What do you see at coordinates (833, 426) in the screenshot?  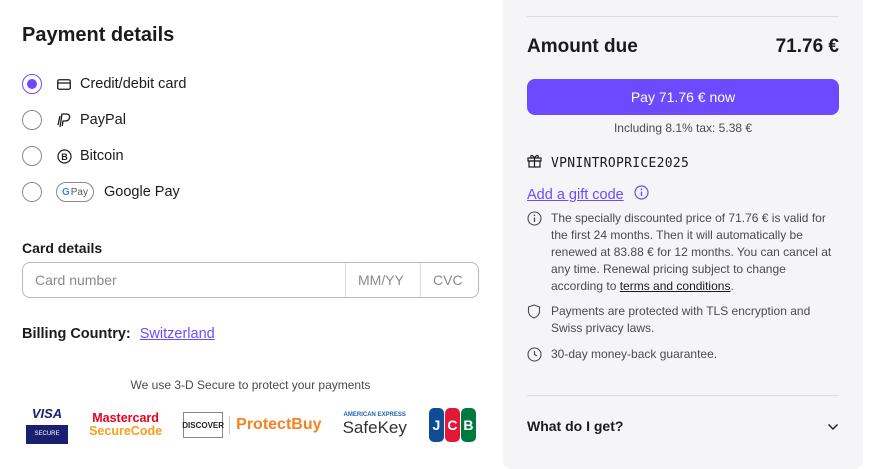 I see `chevron-down-icon` at bounding box center [833, 426].